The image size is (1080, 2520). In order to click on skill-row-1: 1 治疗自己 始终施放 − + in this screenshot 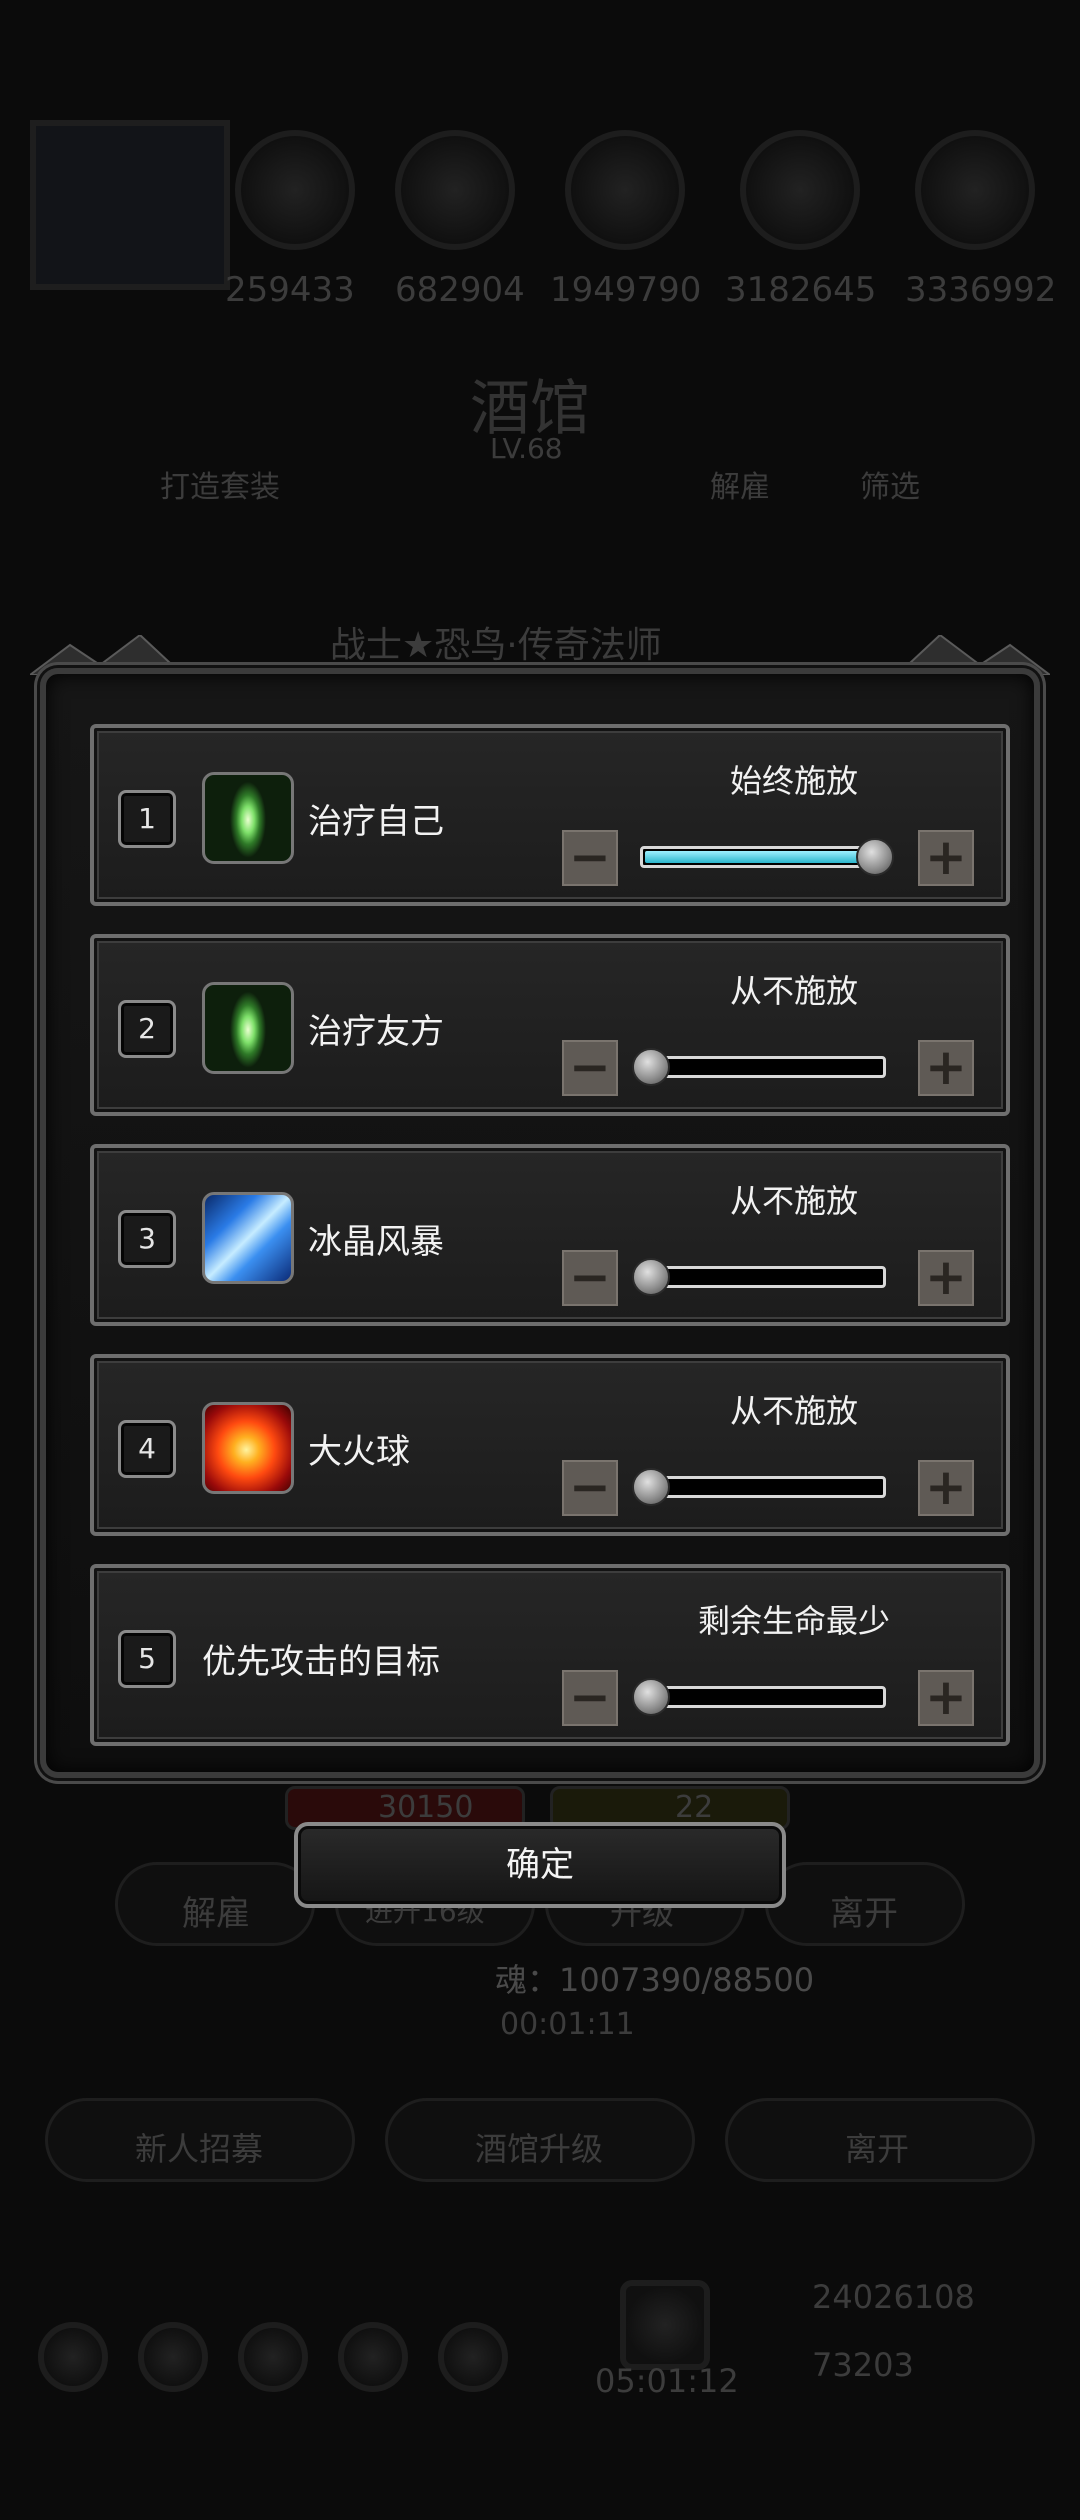, I will do `click(550, 815)`.